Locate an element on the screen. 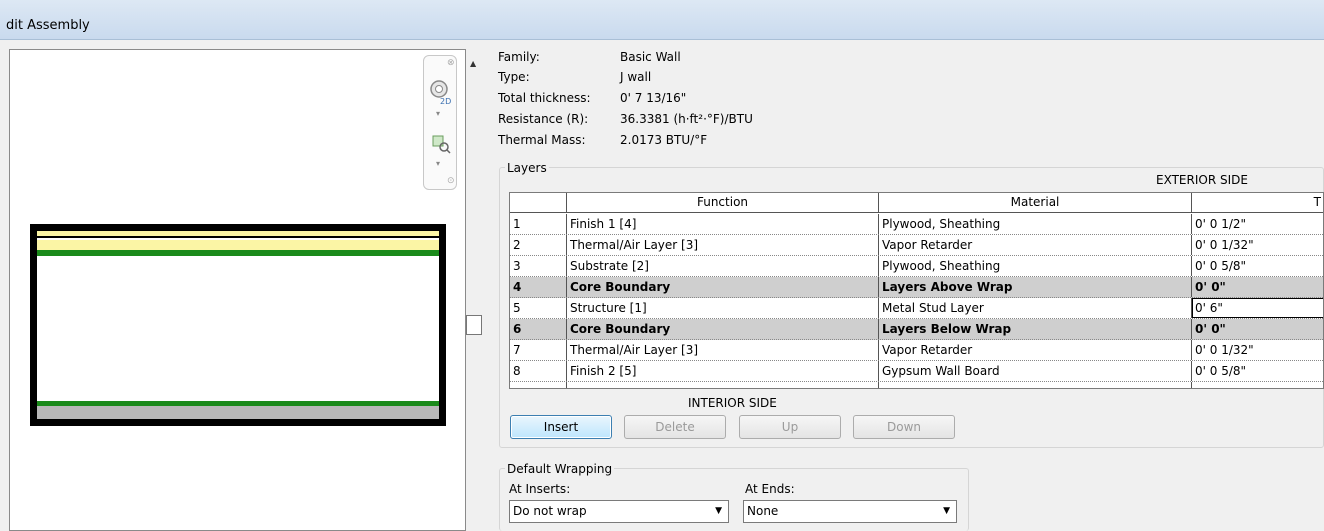 This screenshot has width=1324, height=531. wall-section-preview is located at coordinates (238, 325).